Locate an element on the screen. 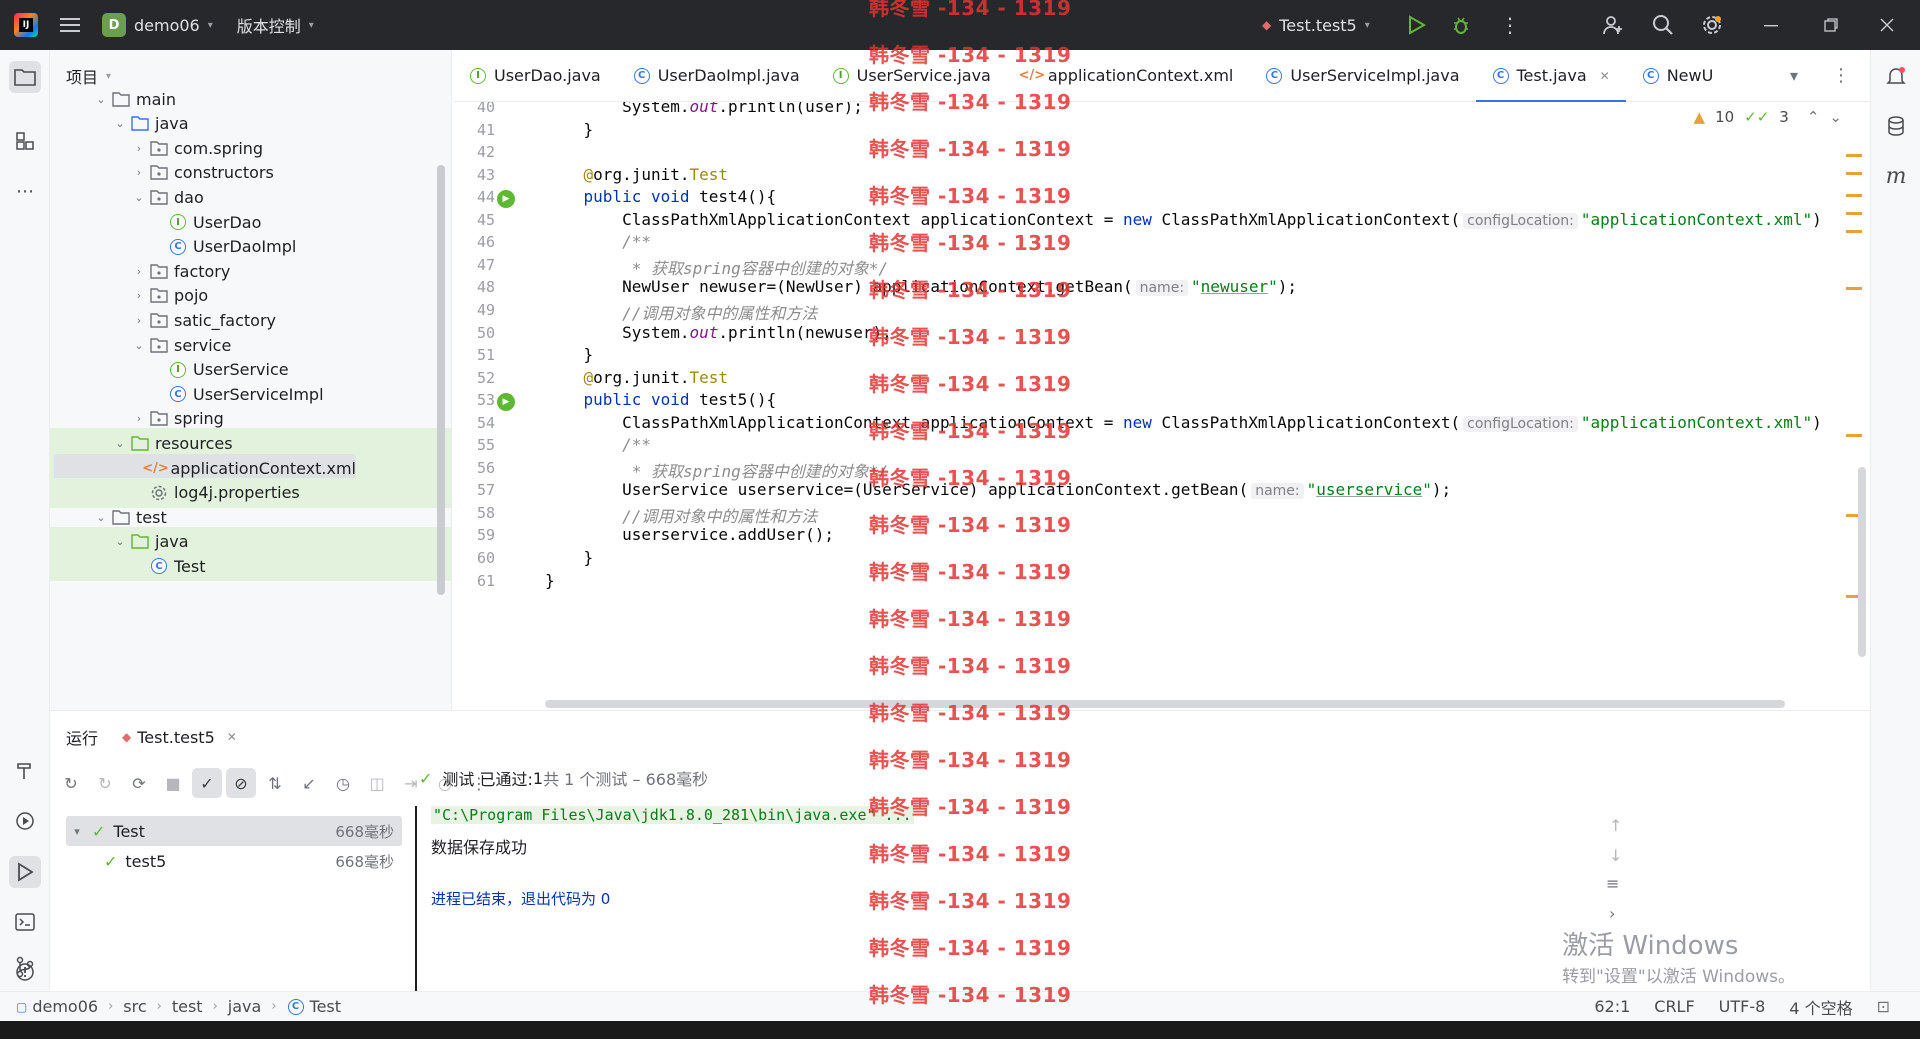 The image size is (1920, 1039). project-folder-icon is located at coordinates (25, 77).